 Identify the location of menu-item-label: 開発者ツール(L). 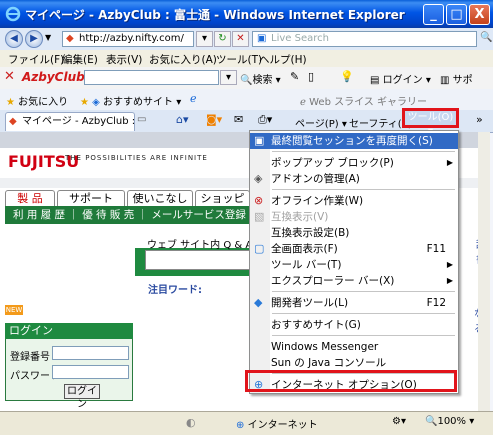
(310, 303).